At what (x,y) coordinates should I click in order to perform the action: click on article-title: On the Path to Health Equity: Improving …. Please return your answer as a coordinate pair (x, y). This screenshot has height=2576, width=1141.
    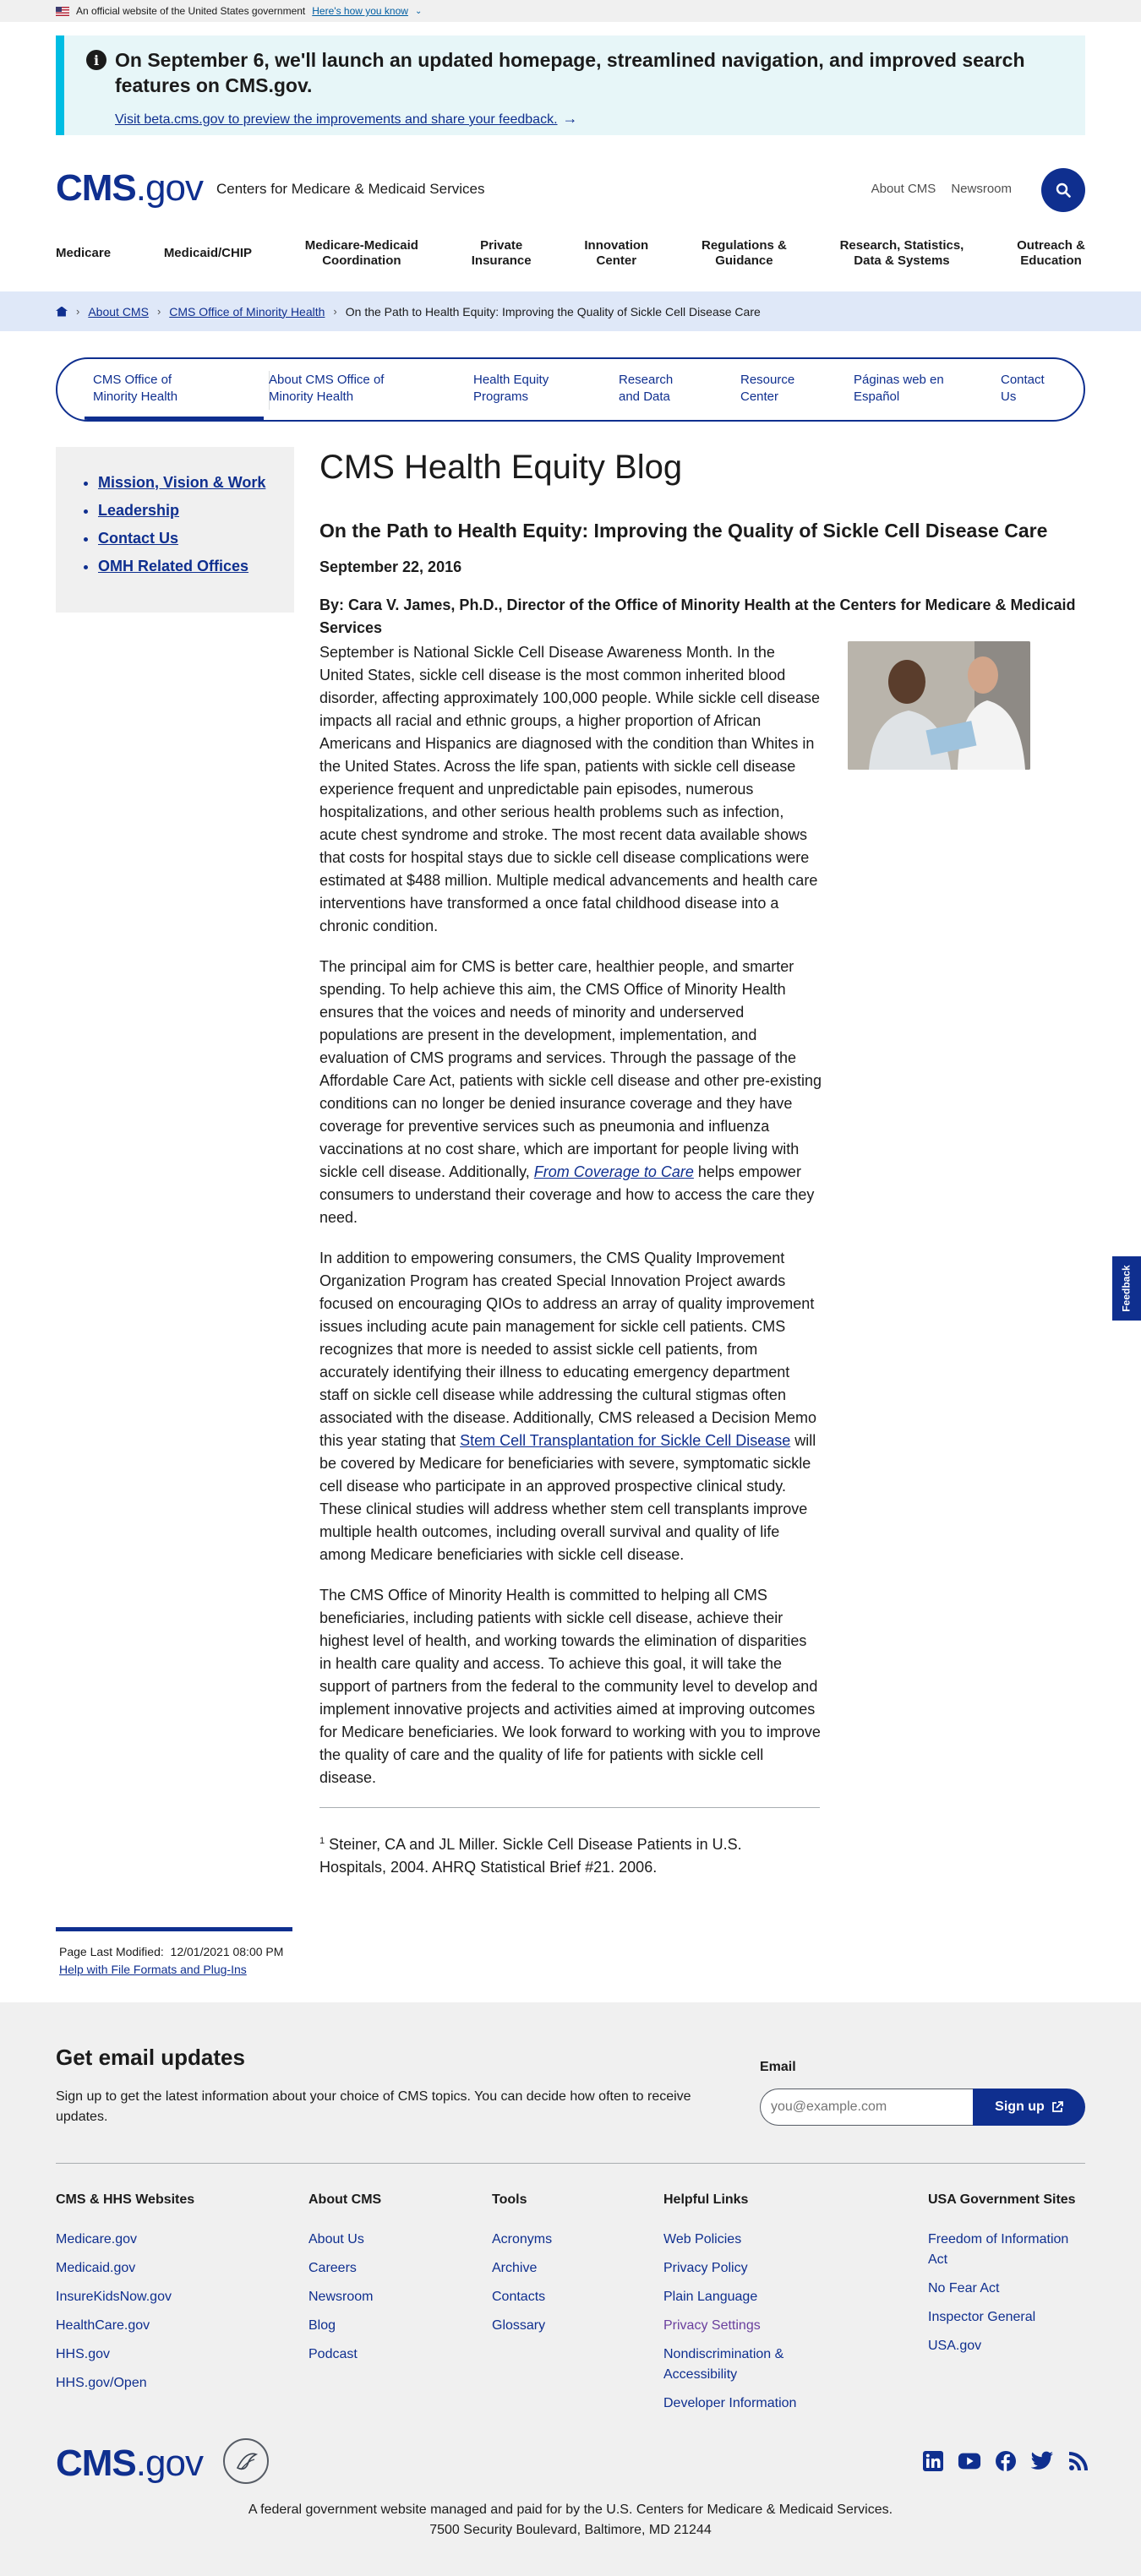
    Looking at the image, I should click on (683, 531).